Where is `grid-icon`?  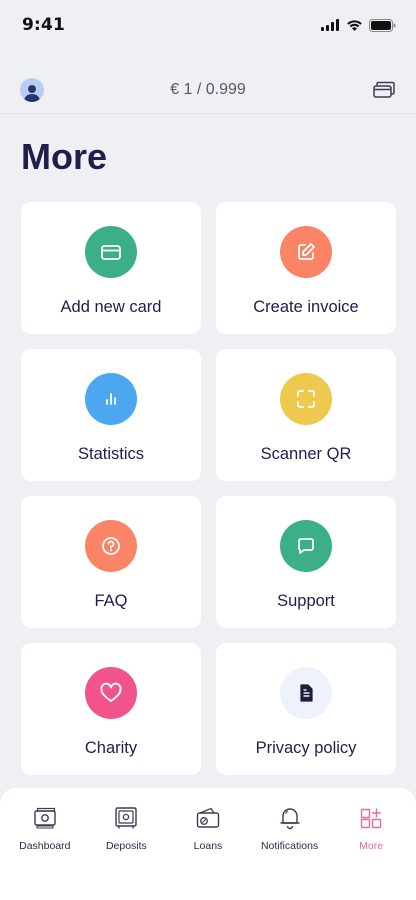 grid-icon is located at coordinates (371, 818).